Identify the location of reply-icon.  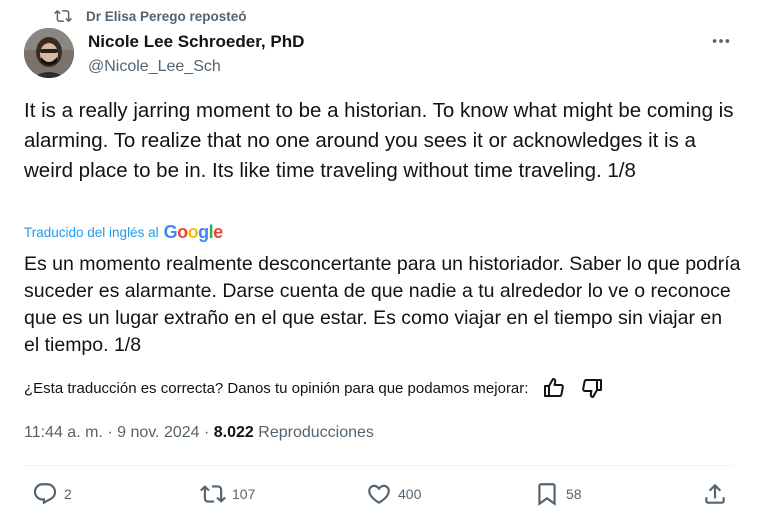
(45, 494).